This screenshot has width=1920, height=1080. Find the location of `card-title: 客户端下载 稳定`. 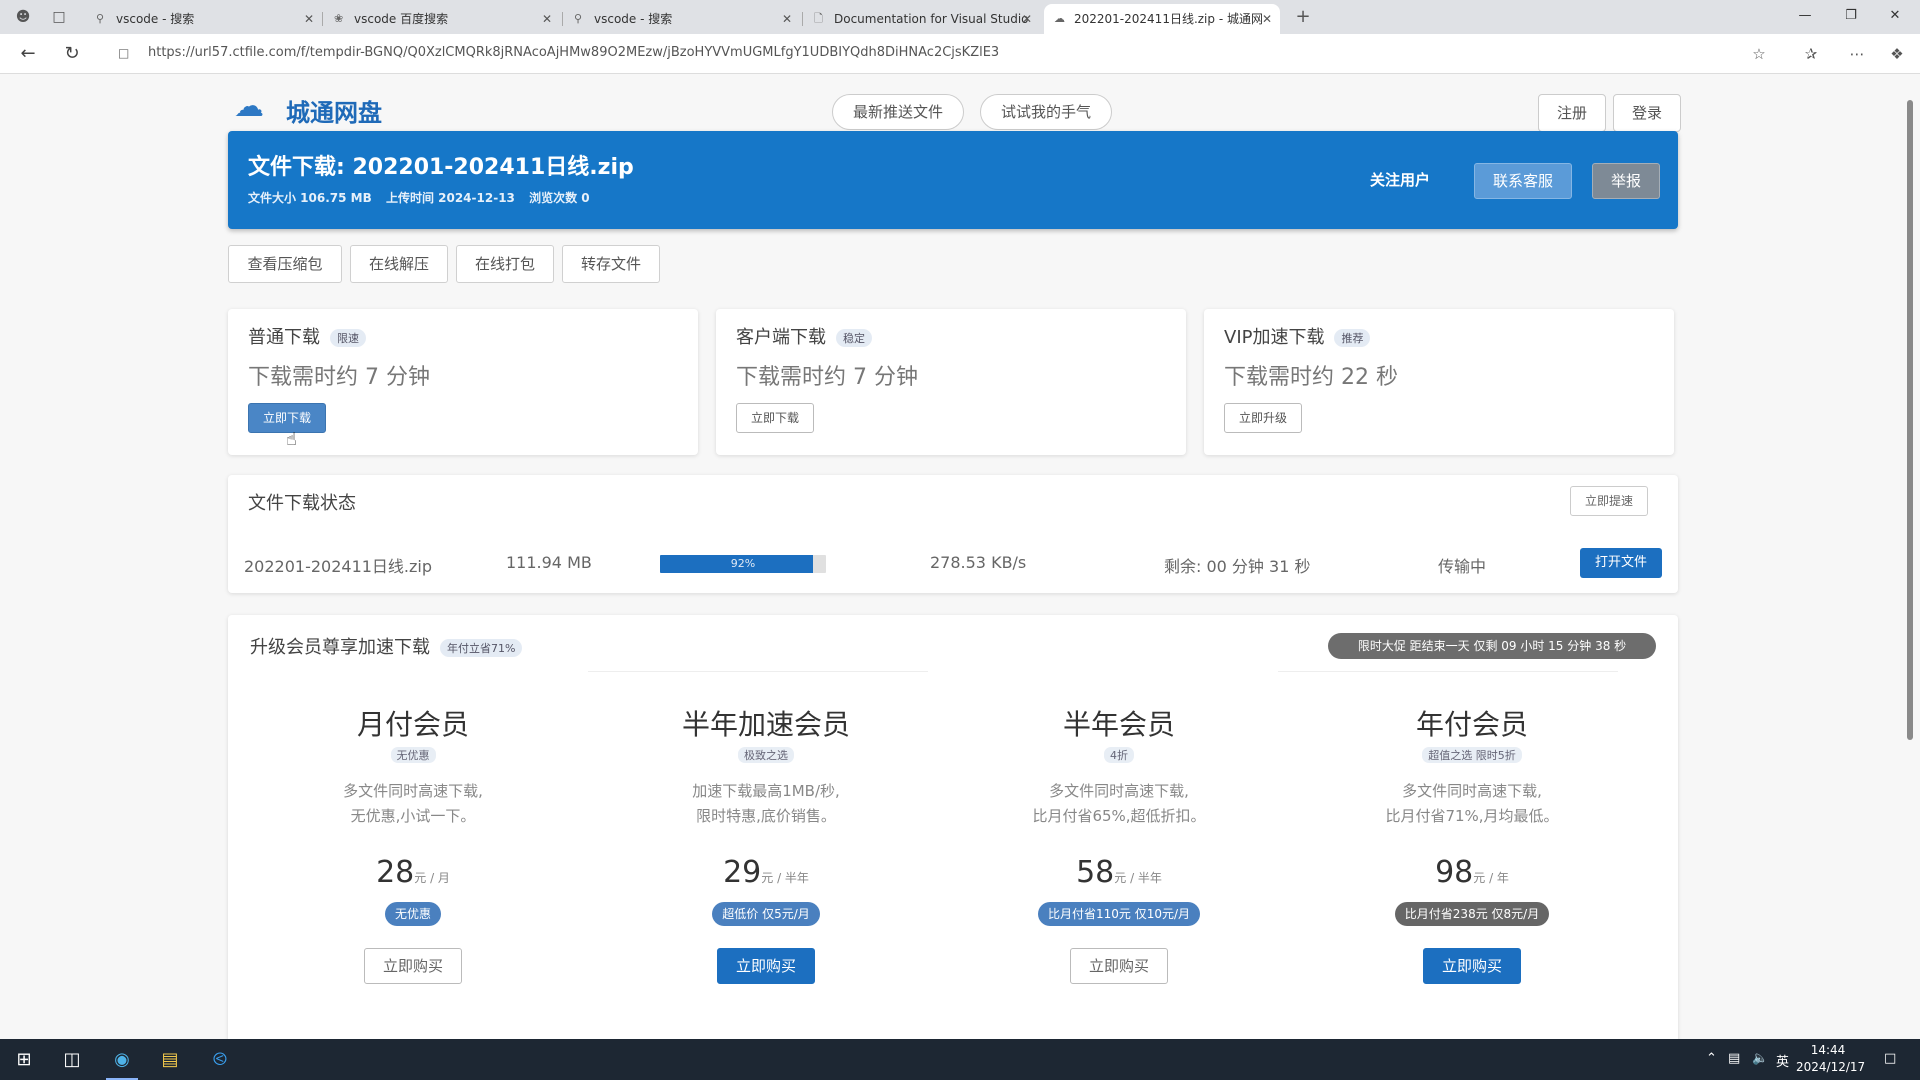

card-title: 客户端下载 稳定 is located at coordinates (804, 336).